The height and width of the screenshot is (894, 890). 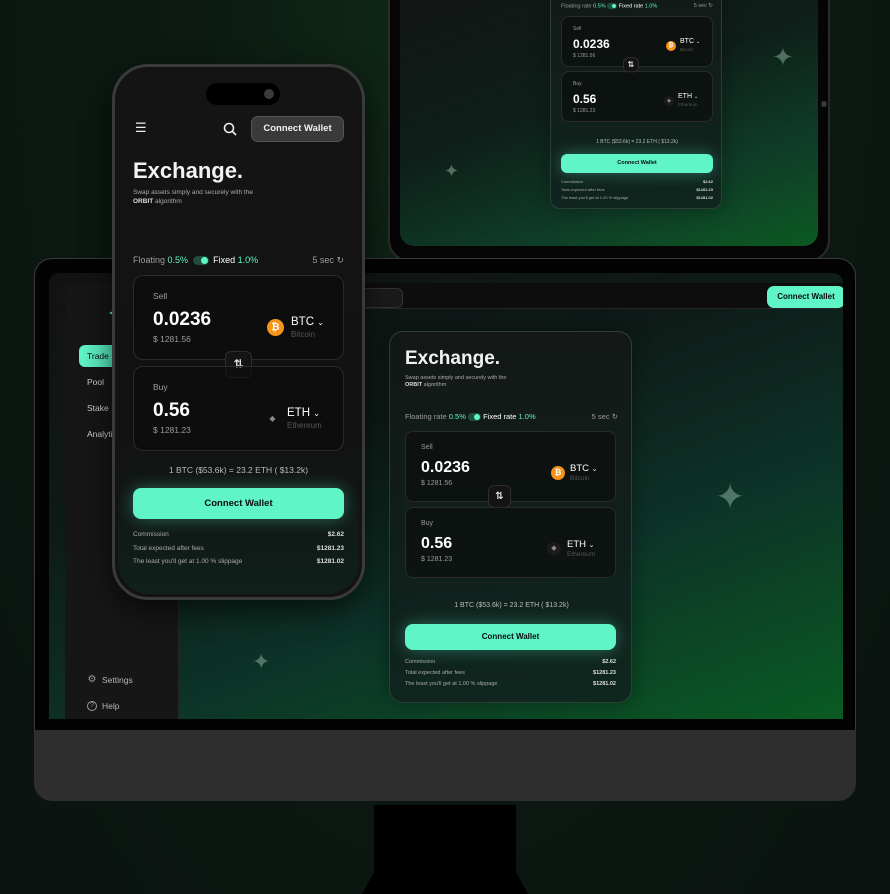 What do you see at coordinates (110, 680) in the screenshot?
I see `sidebar-item-settings: ⚙ Settings` at bounding box center [110, 680].